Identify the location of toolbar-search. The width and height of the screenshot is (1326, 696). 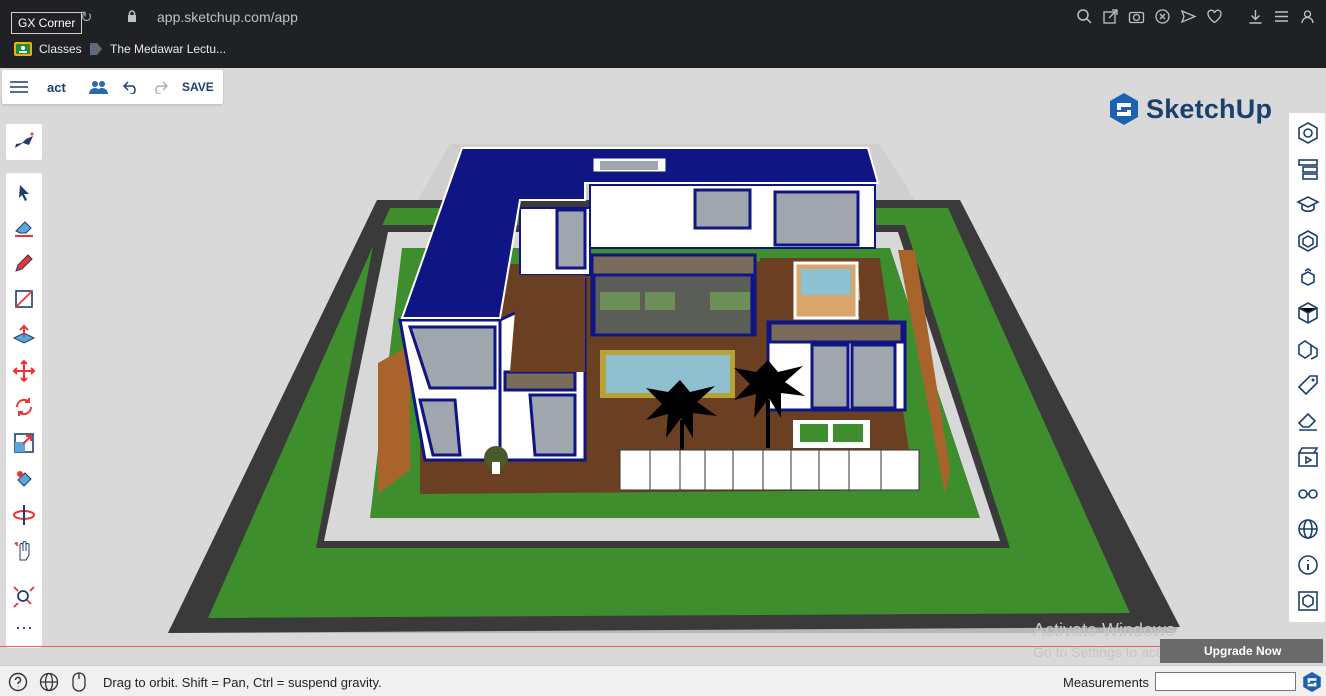
(24, 142).